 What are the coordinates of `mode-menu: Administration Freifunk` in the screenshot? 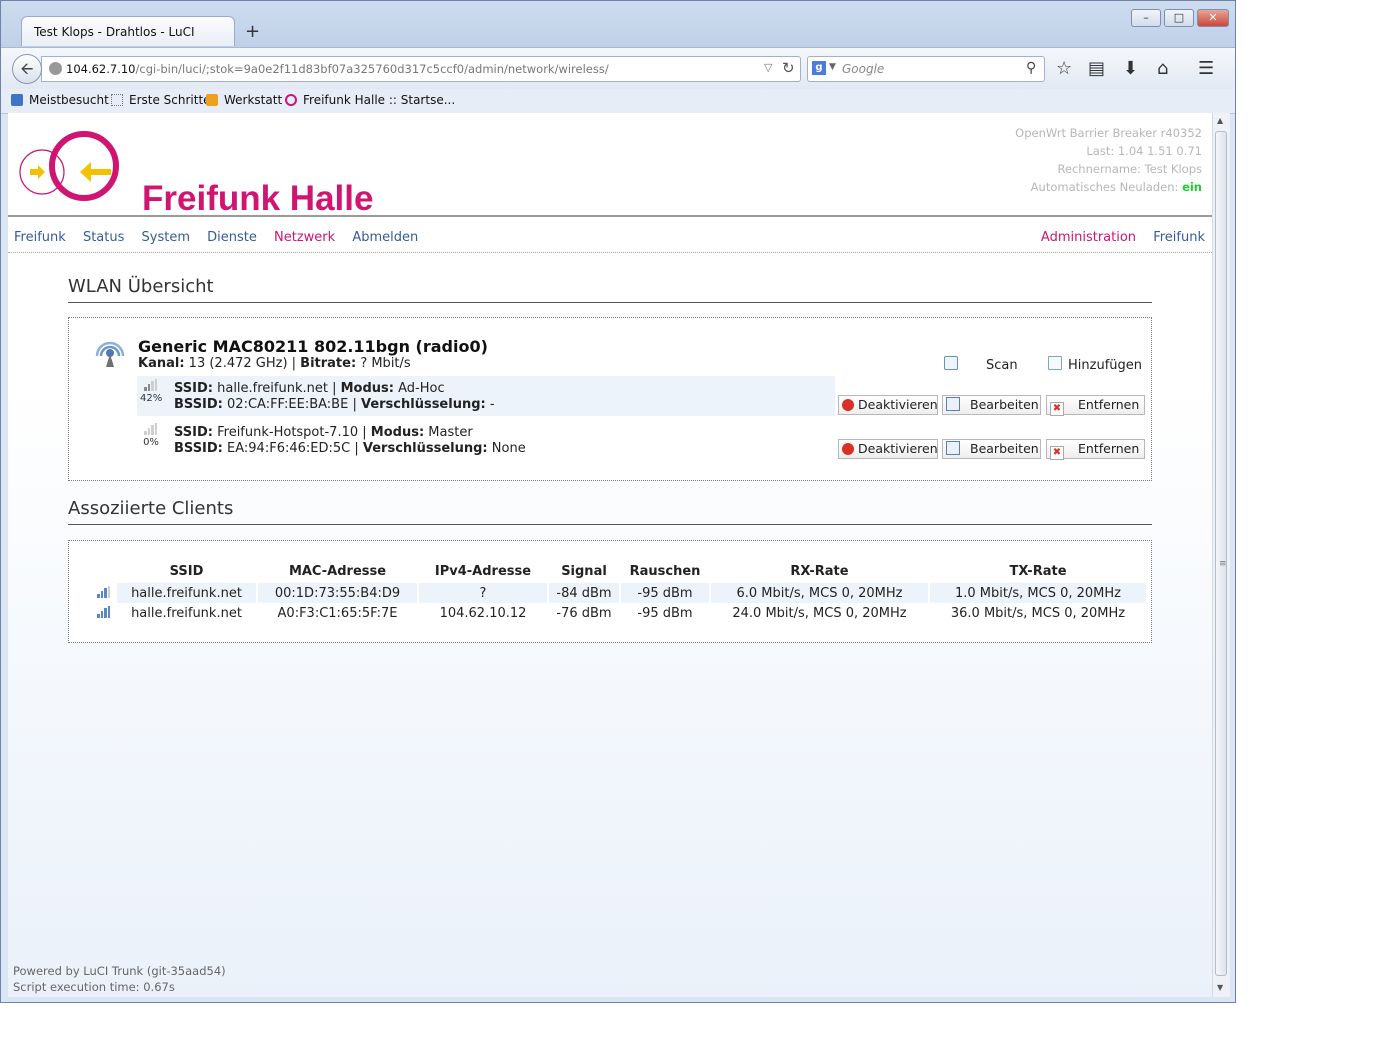 It's located at (1126, 237).